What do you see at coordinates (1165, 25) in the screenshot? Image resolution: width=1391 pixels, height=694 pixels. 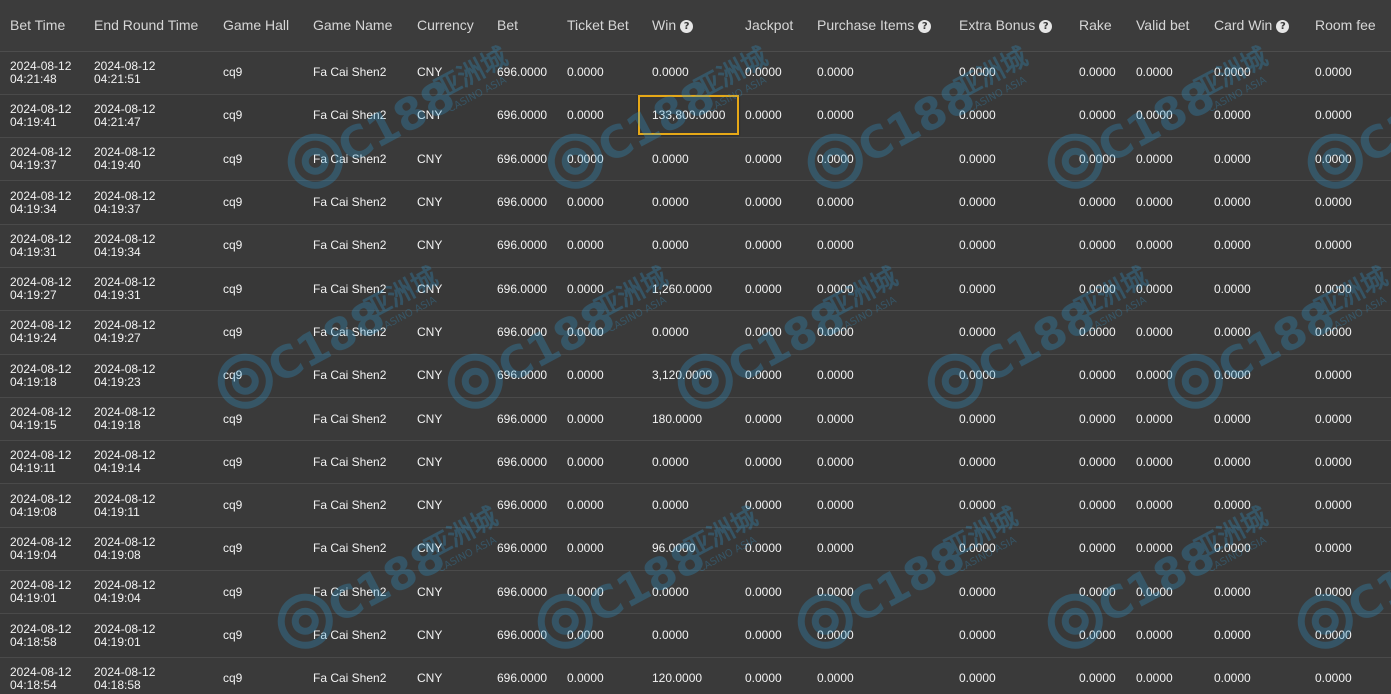 I see `column-header-valid-bet: Valid bet` at bounding box center [1165, 25].